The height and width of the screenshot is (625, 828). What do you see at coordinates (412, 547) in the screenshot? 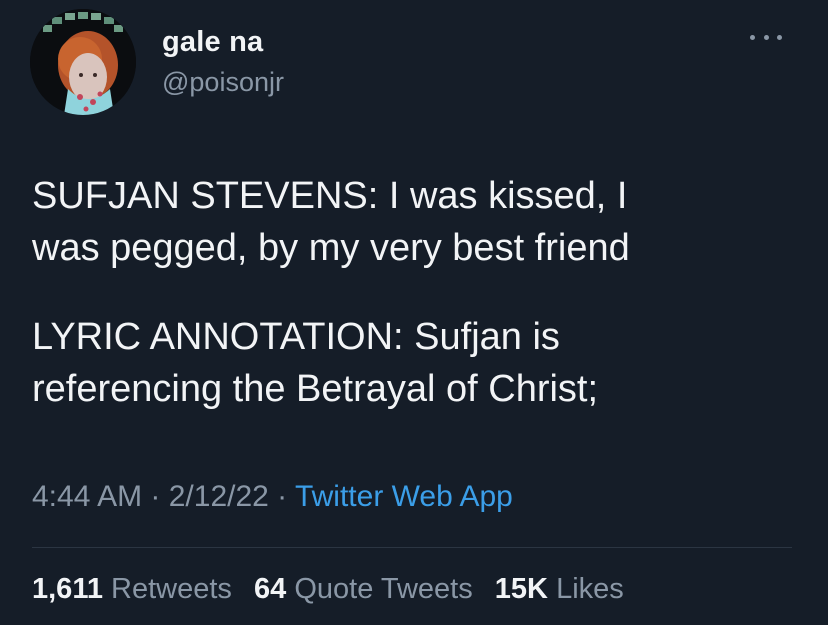
I see `divider` at bounding box center [412, 547].